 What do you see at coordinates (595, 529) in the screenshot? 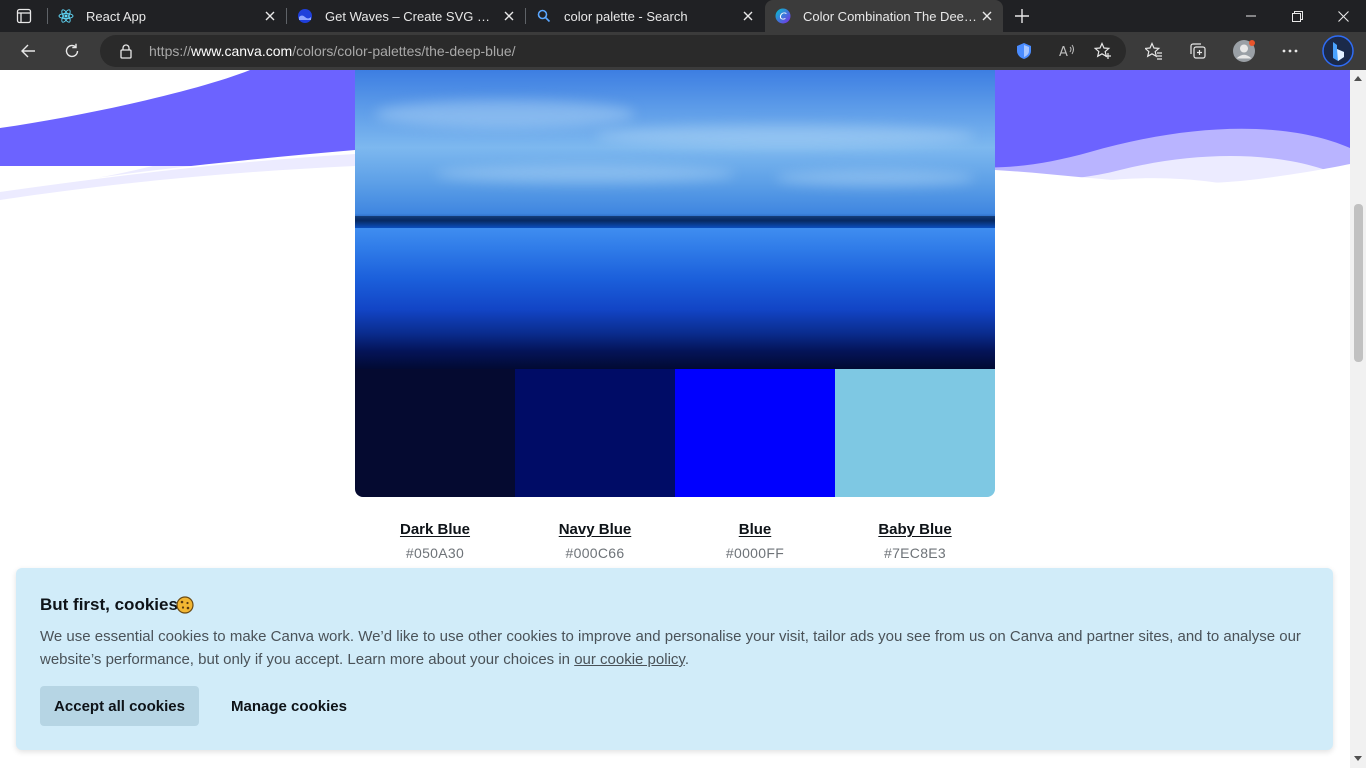
I see `color-name-link: Navy Blue` at bounding box center [595, 529].